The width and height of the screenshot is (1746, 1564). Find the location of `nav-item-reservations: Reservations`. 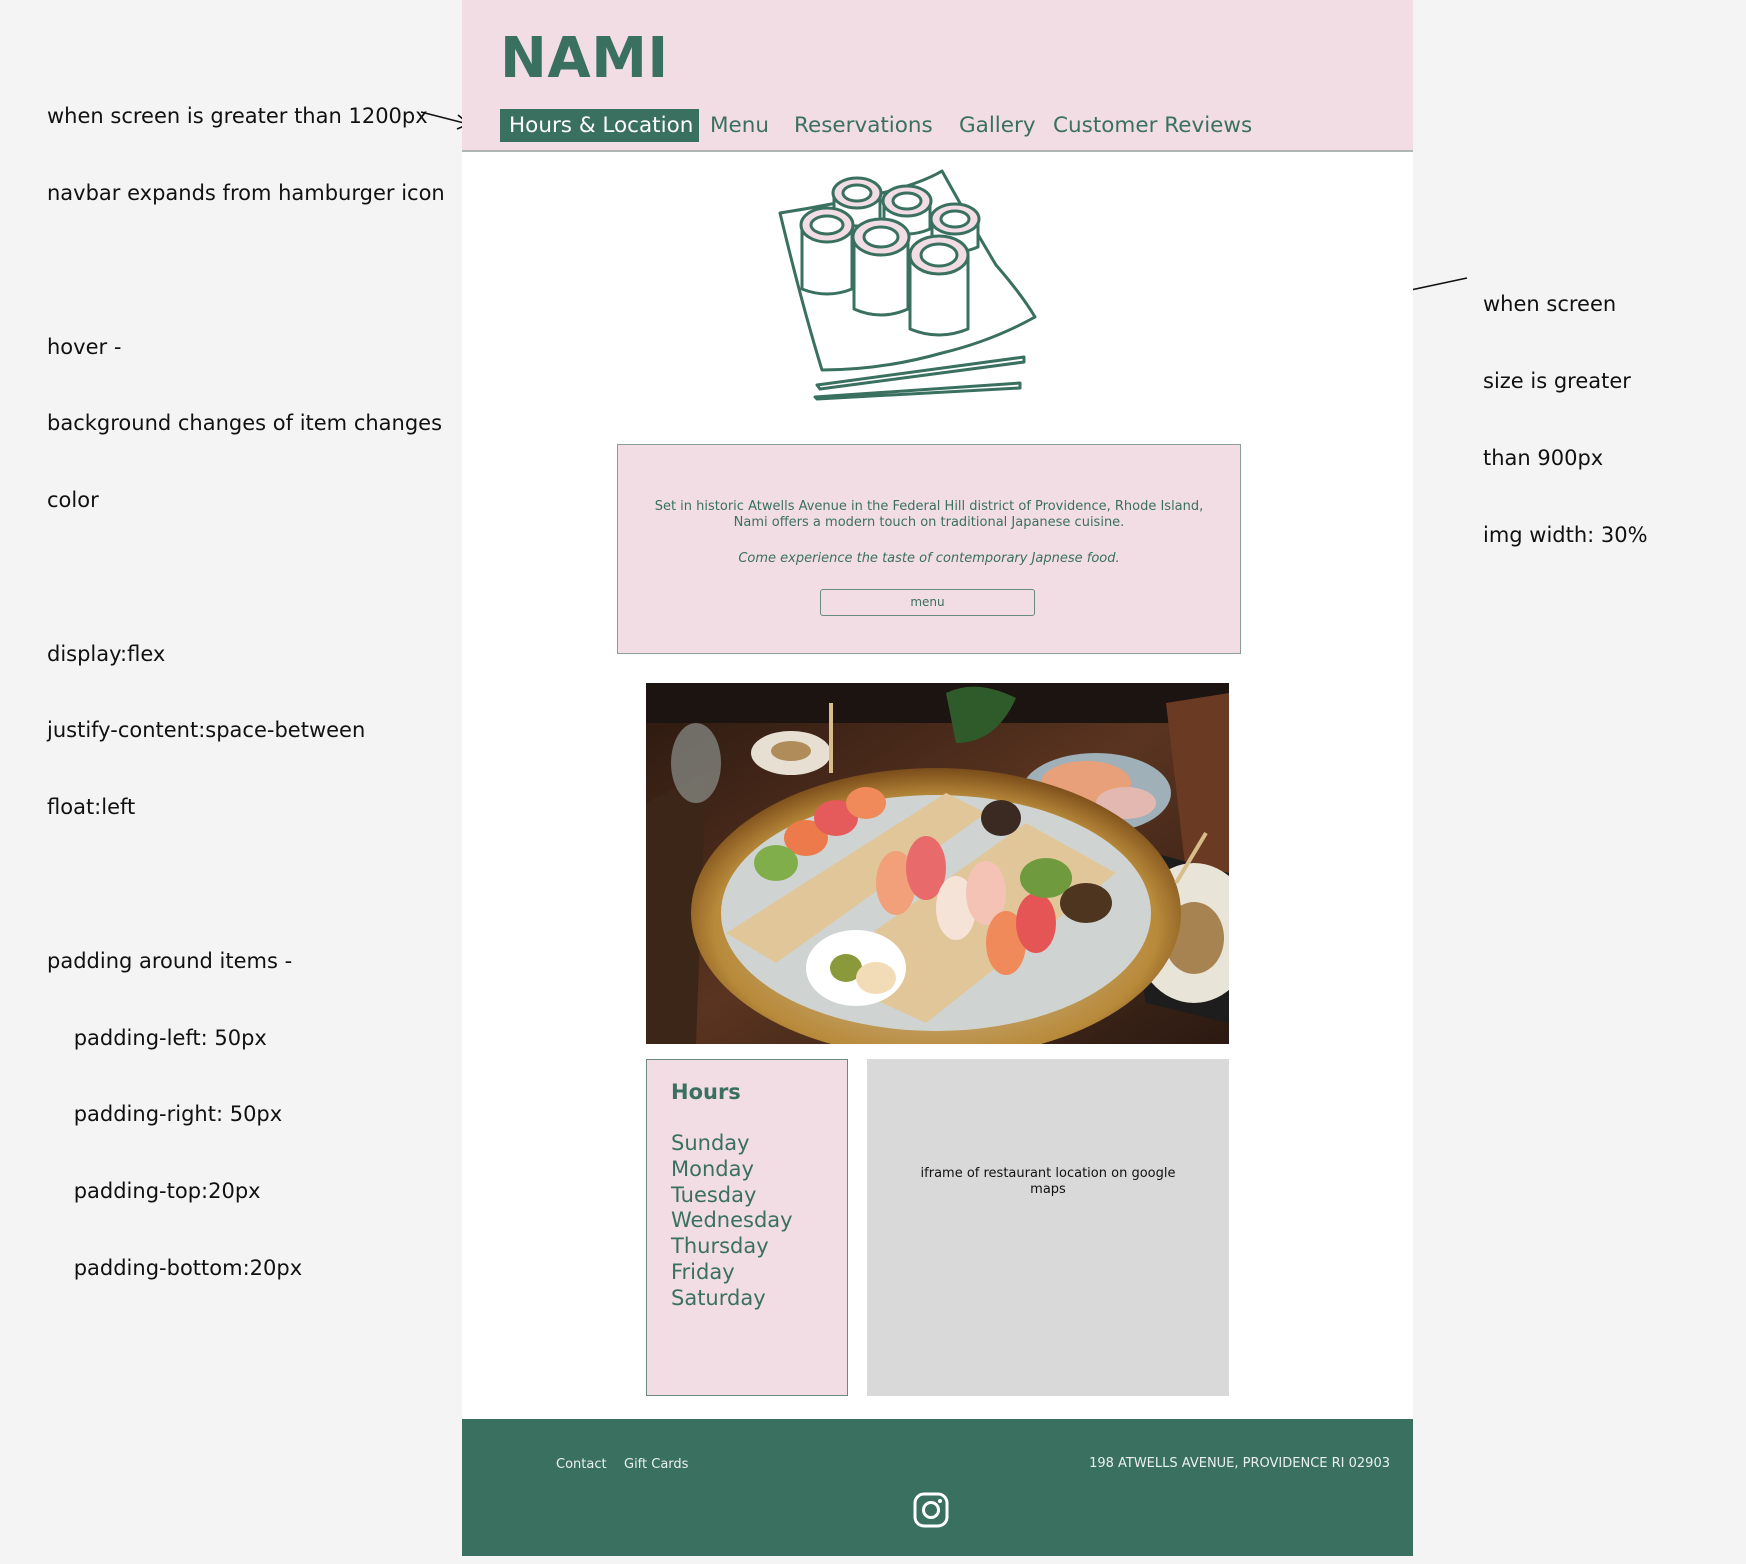

nav-item-reservations: Reservations is located at coordinates (863, 125).